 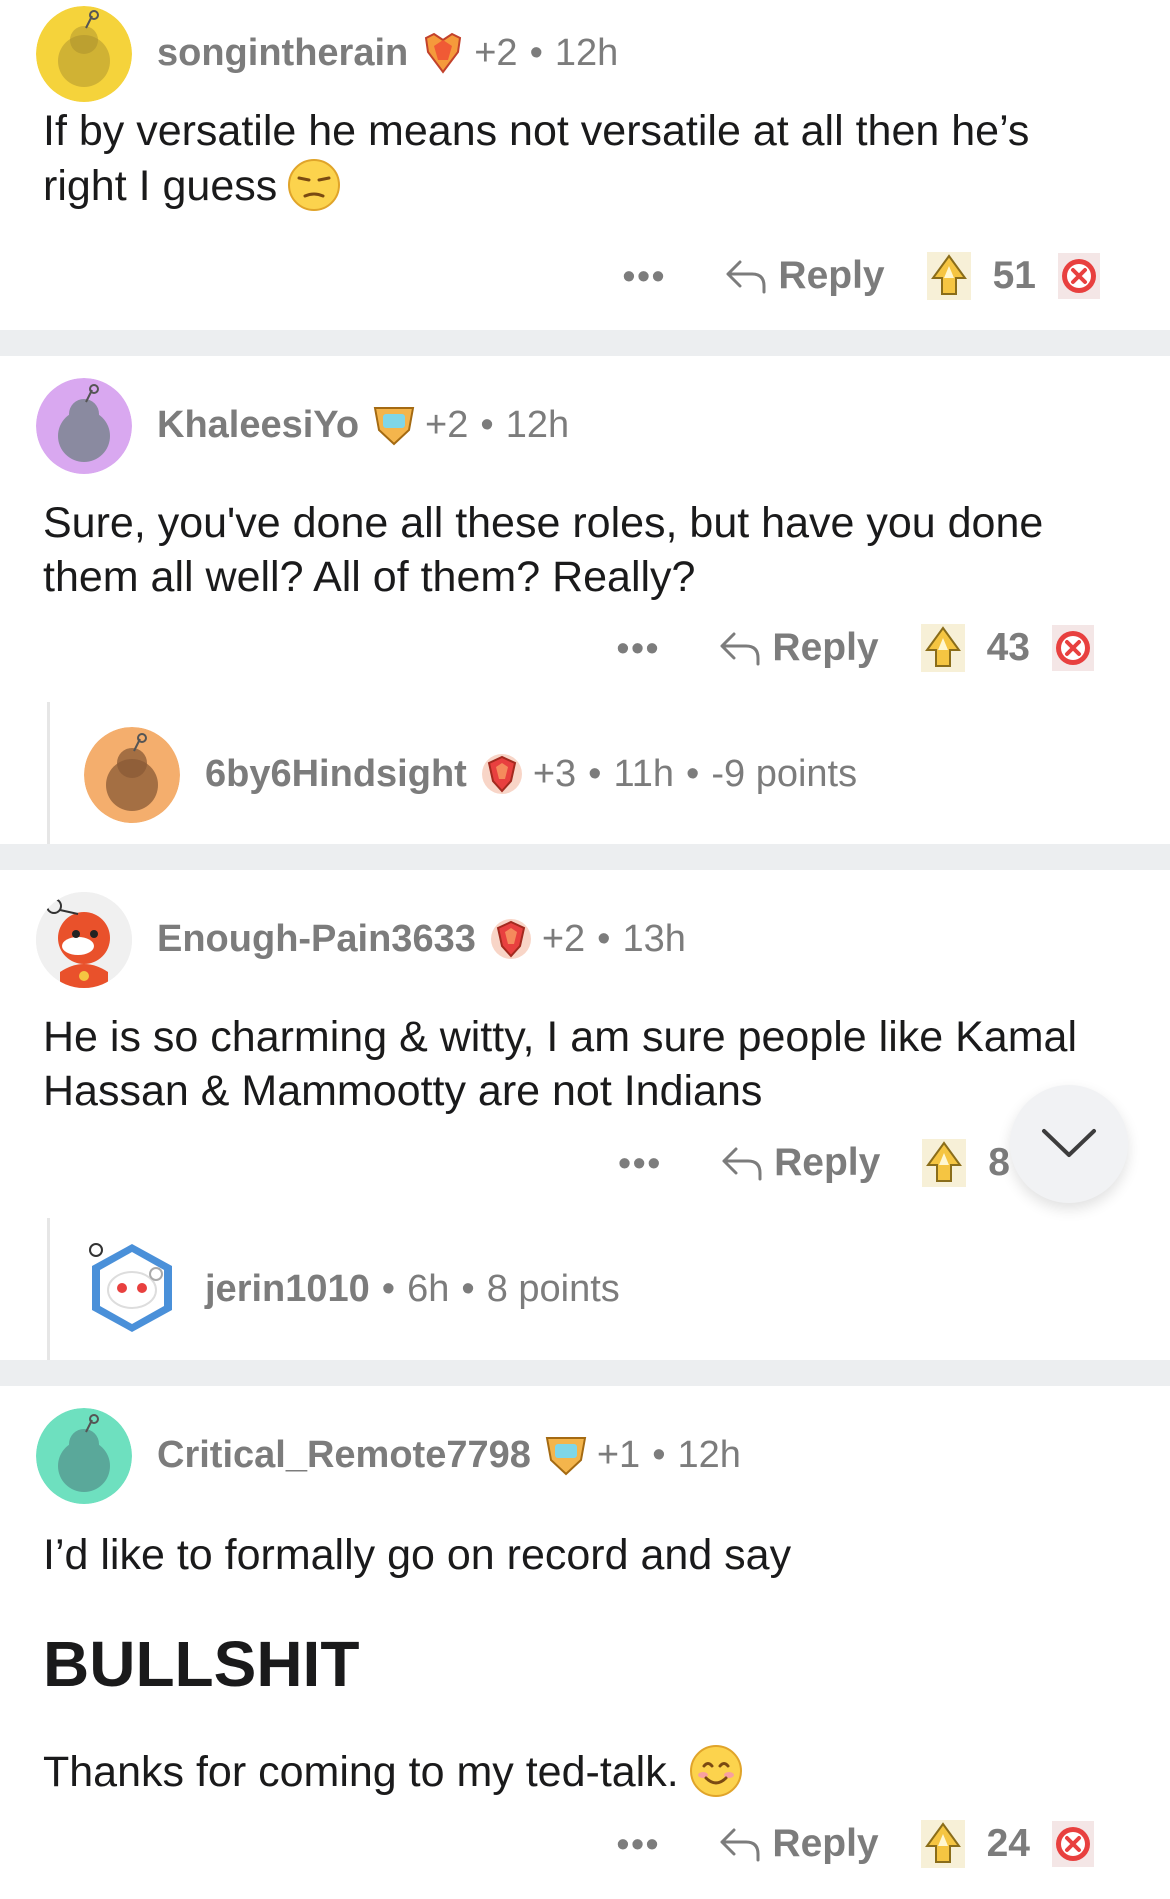 What do you see at coordinates (654, 938) in the screenshot?
I see `timestamp: 13h` at bounding box center [654, 938].